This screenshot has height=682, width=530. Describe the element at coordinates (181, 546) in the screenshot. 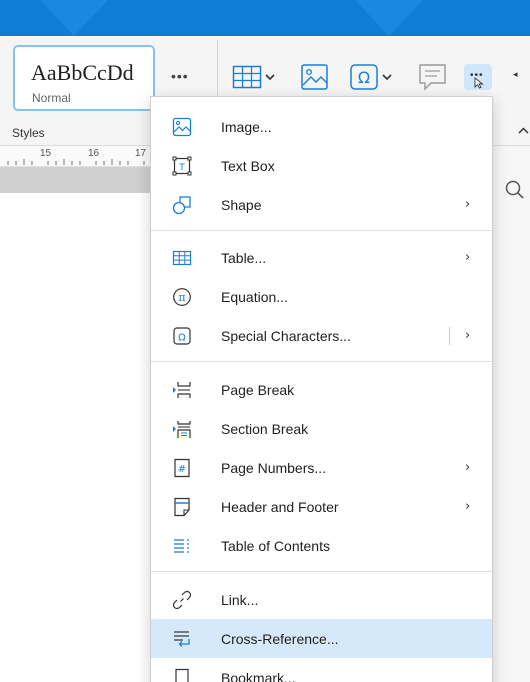

I see `table-of-contents-icon` at that location.